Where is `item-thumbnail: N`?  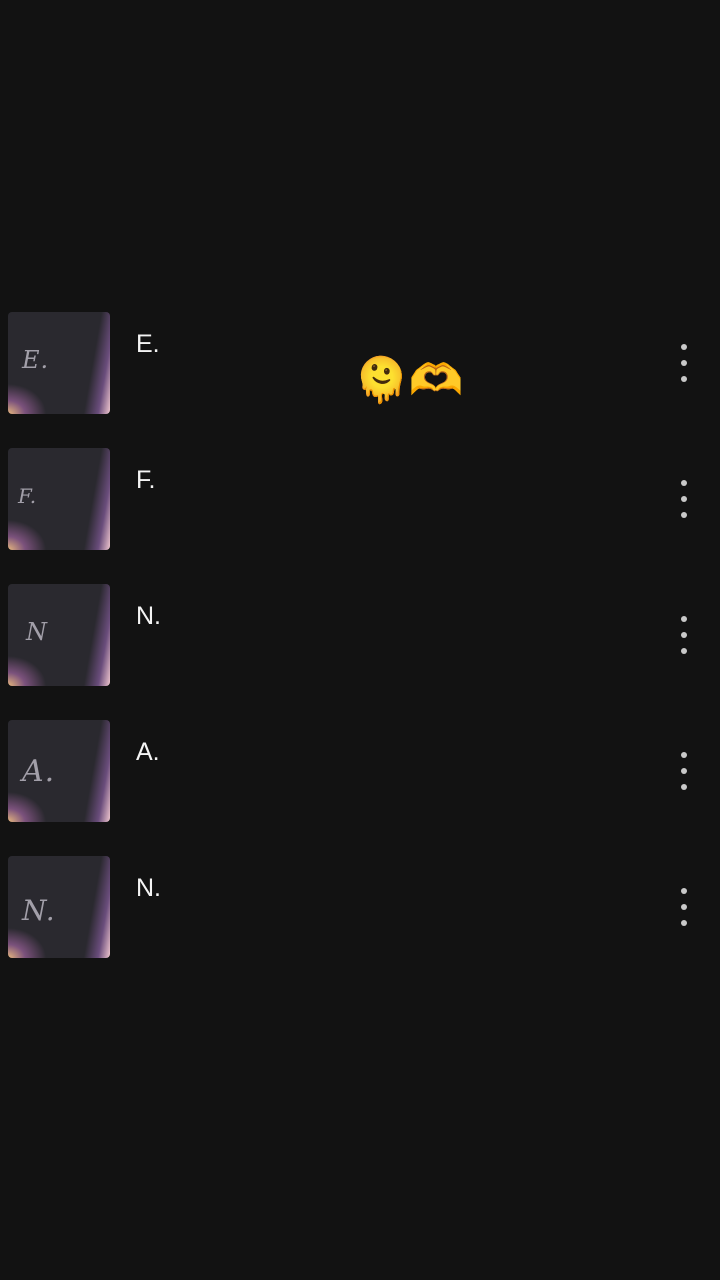 item-thumbnail: N is located at coordinates (59, 635).